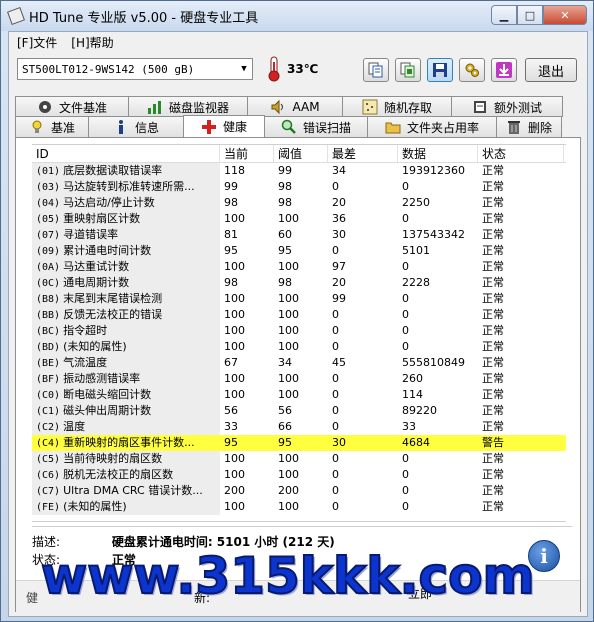  Describe the element at coordinates (316, 126) in the screenshot. I see `tab-error-scan: 错误扫描` at that location.